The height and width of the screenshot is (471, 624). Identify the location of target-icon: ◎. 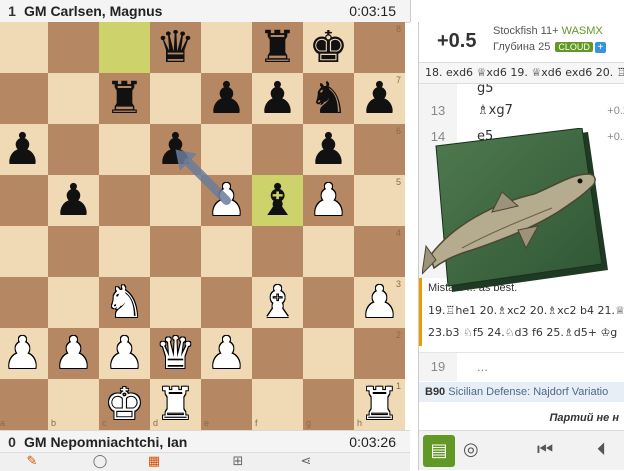
(471, 449).